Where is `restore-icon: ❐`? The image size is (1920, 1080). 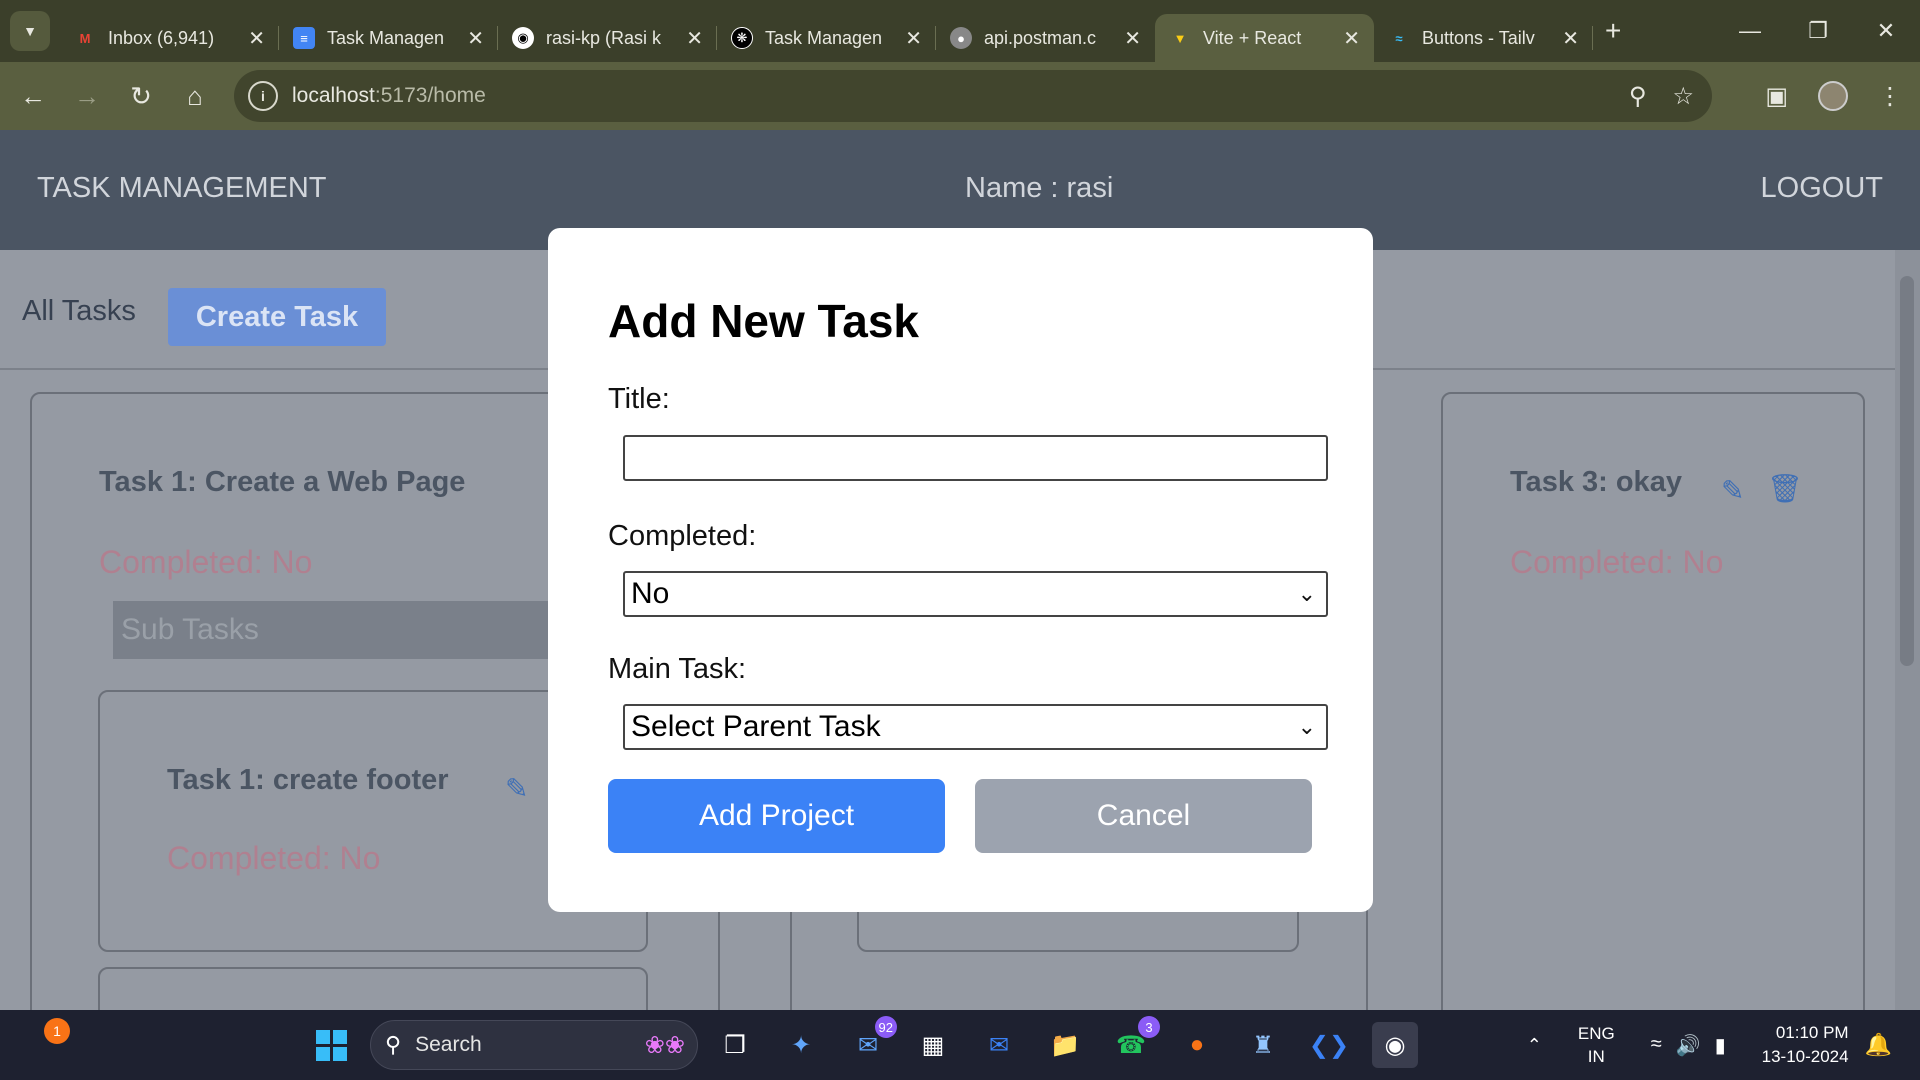
restore-icon: ❐ is located at coordinates (1818, 31).